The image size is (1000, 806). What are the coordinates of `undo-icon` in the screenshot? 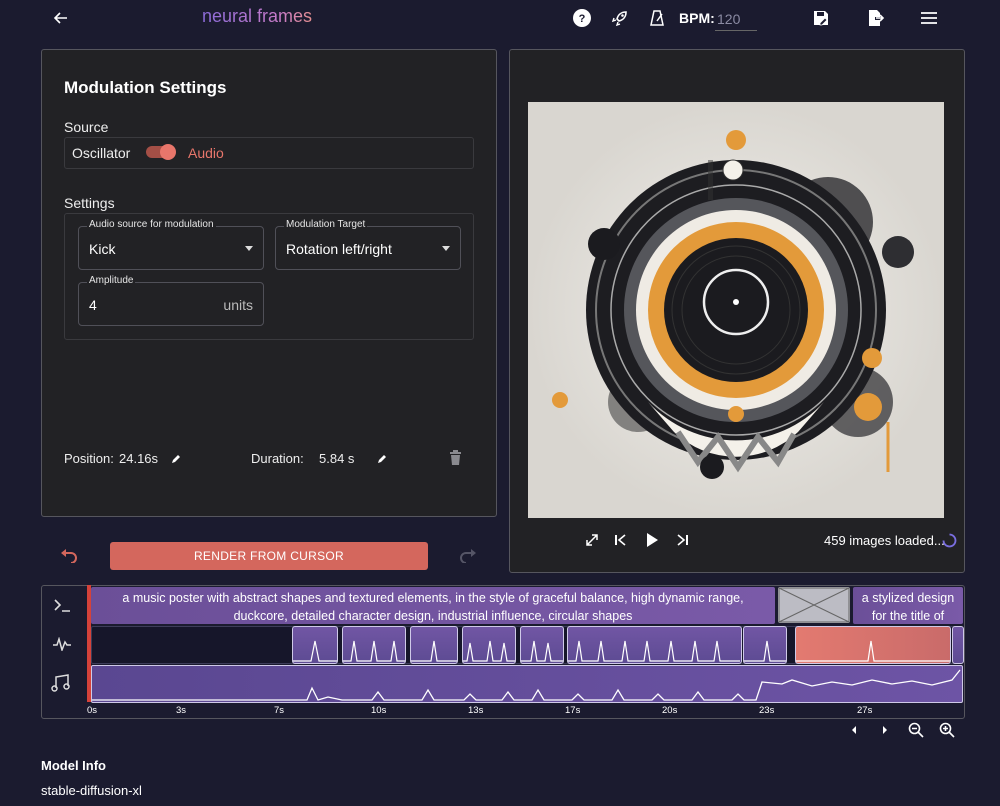 It's located at (69, 558).